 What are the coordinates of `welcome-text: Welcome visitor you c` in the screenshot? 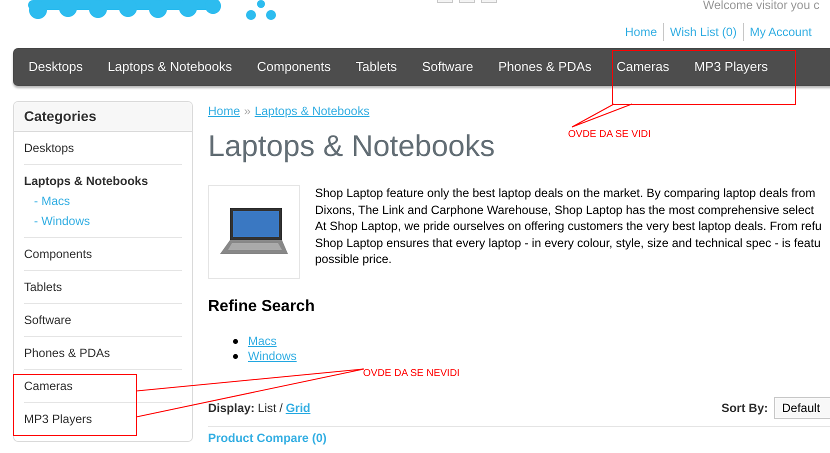 It's located at (761, 6).